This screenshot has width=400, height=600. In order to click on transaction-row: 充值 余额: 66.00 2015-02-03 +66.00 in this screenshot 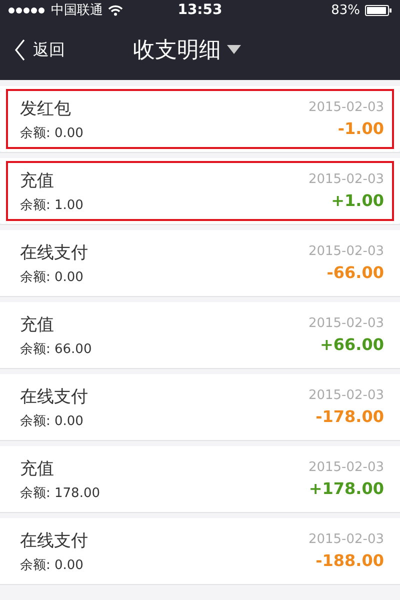, I will do `click(200, 335)`.